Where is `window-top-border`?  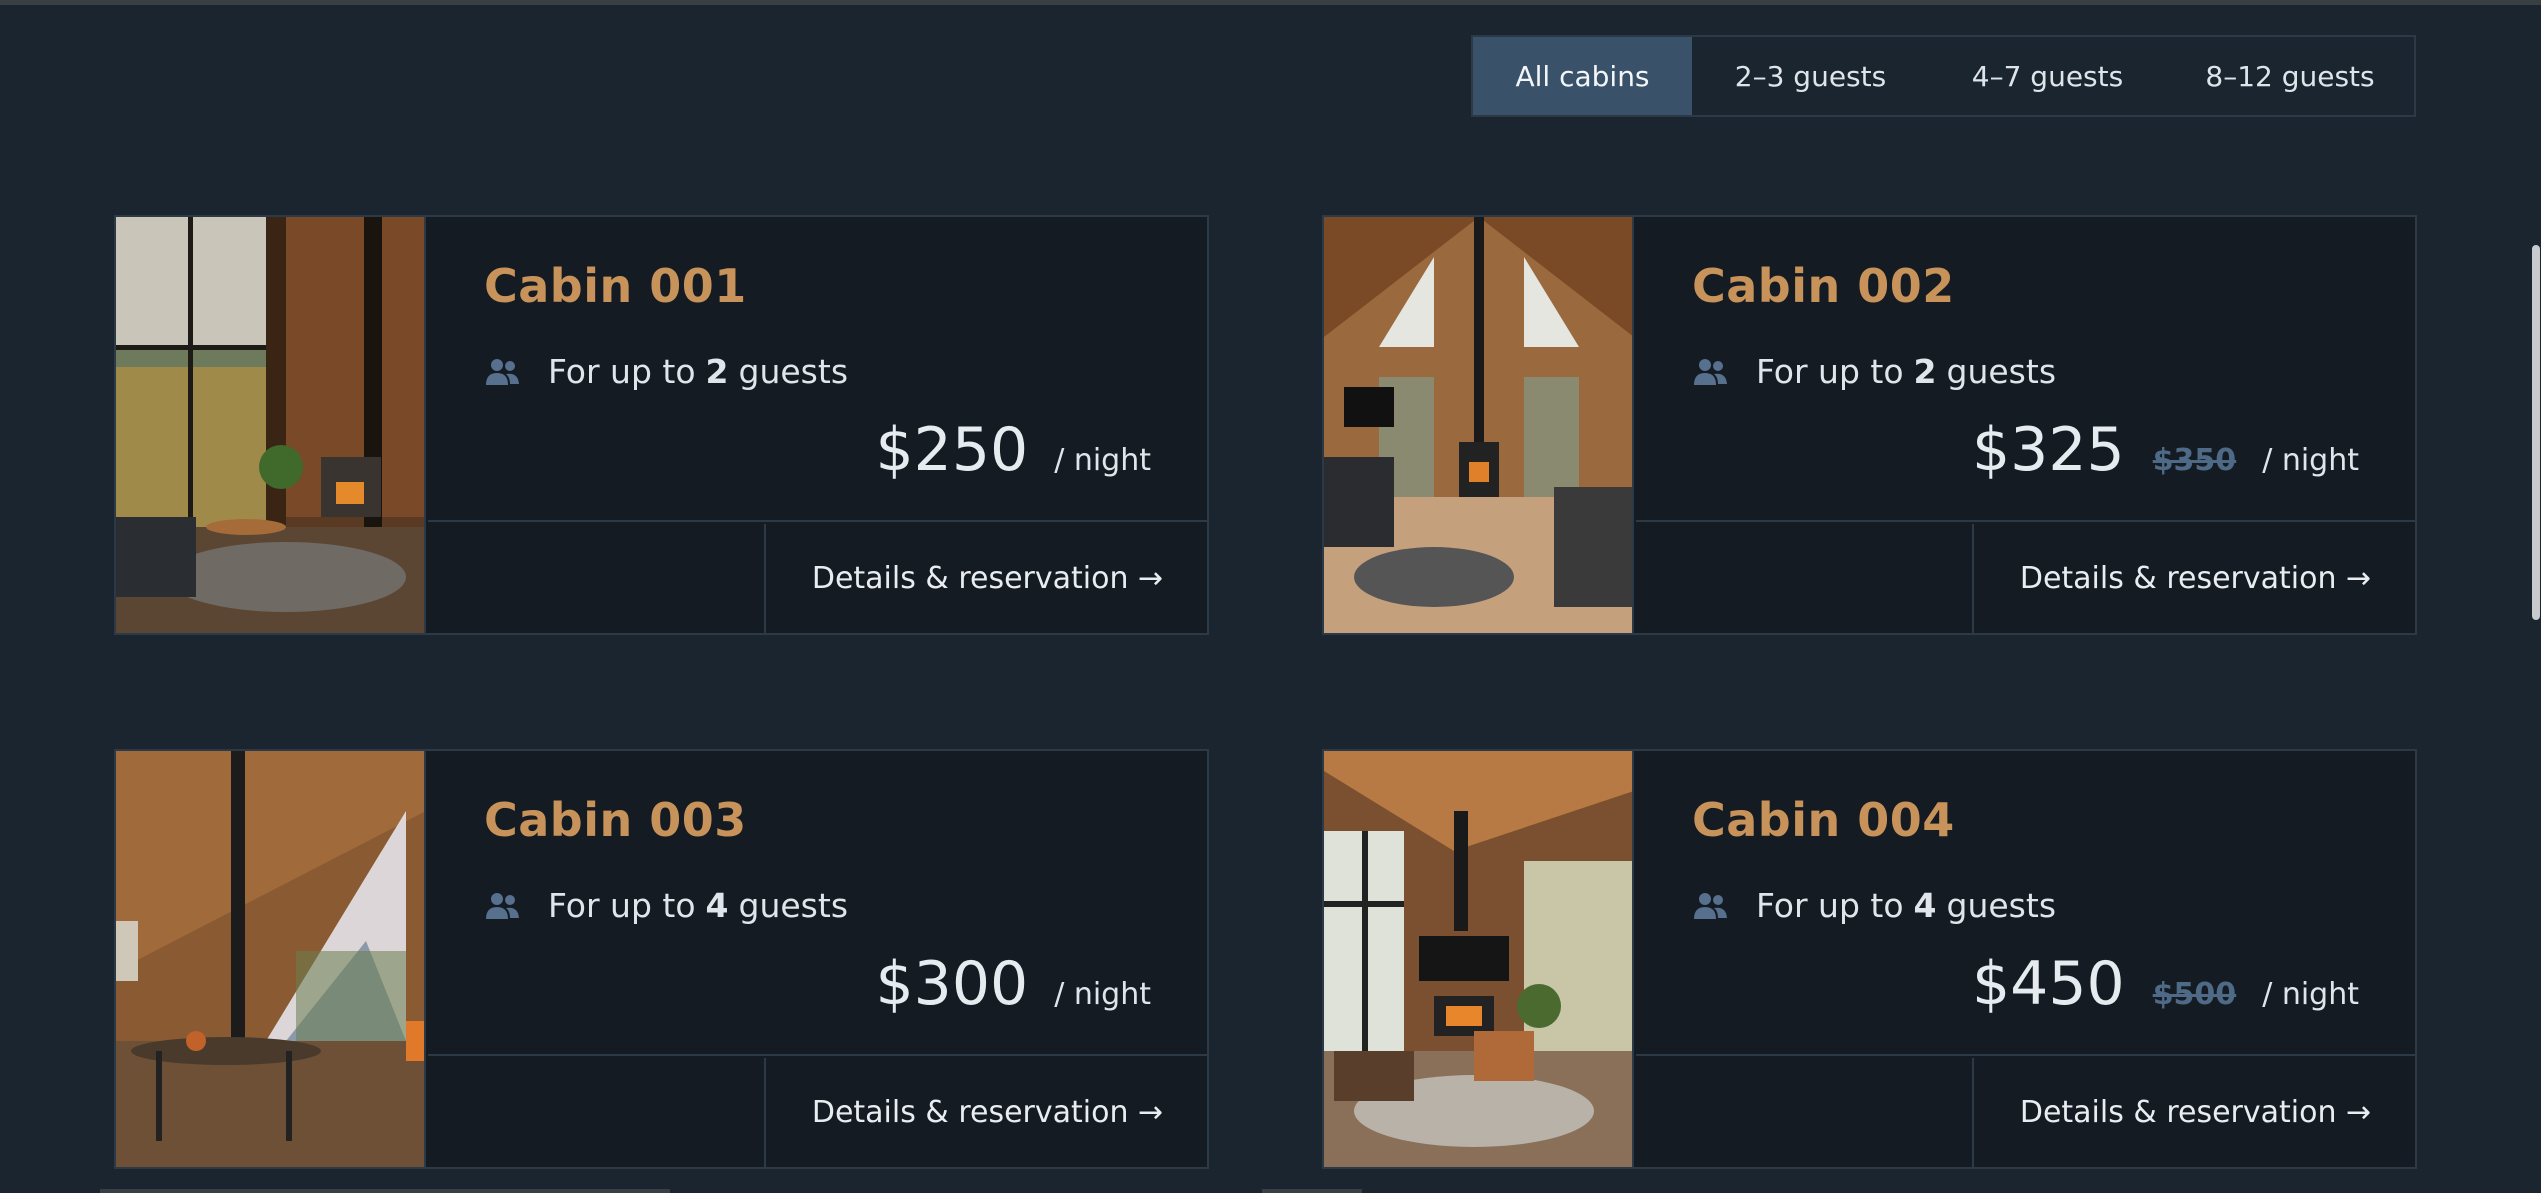 window-top-border is located at coordinates (1270, 2).